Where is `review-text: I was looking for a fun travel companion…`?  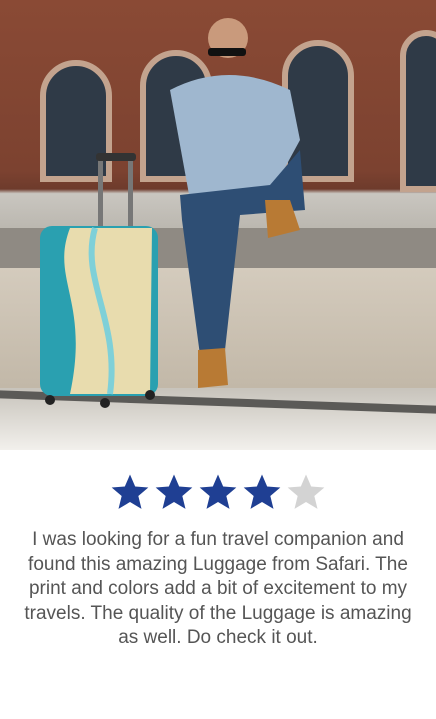
review-text: I was looking for a fun travel companion… is located at coordinates (218, 588).